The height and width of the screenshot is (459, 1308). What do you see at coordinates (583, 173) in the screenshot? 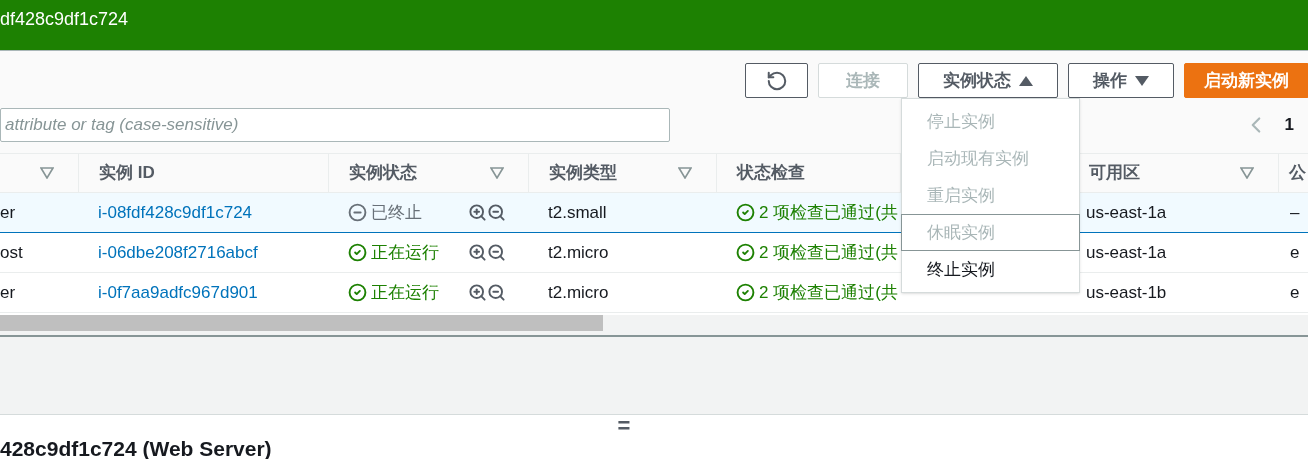
I see `column-header: 实例类型` at bounding box center [583, 173].